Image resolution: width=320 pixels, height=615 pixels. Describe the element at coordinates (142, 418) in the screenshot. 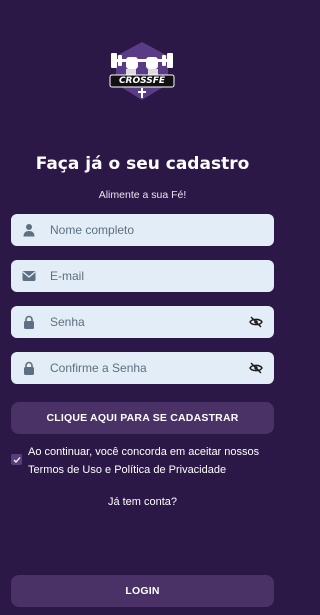

I see `register-button: CLIQUE AQUI PARA SE CADASTRAR` at that location.